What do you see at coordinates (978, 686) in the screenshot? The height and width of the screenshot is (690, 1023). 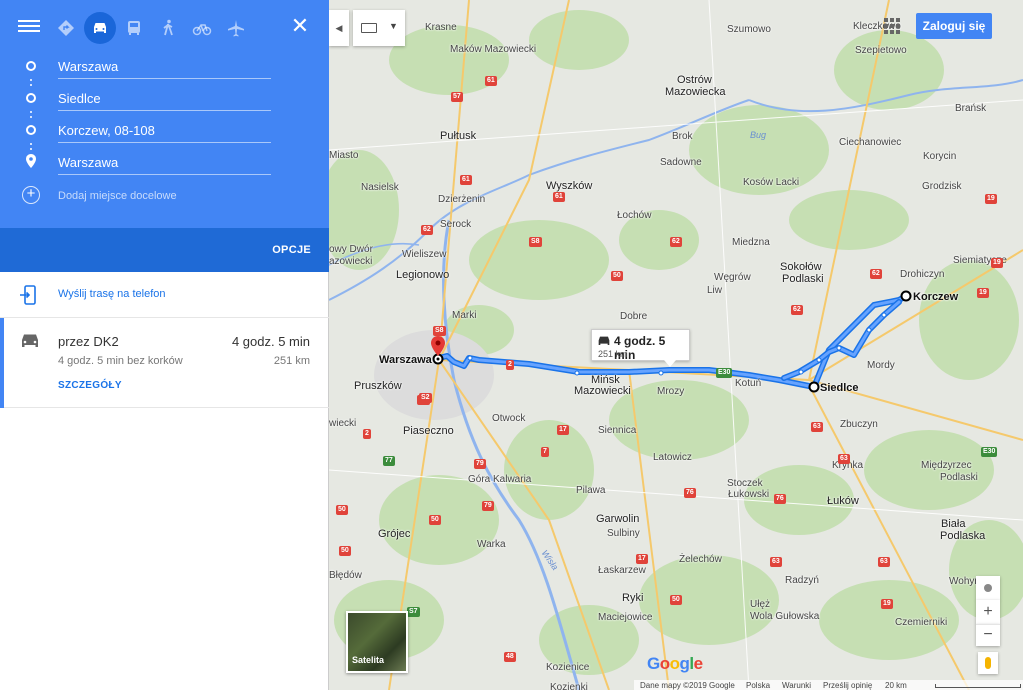 I see `scale-bar` at bounding box center [978, 686].